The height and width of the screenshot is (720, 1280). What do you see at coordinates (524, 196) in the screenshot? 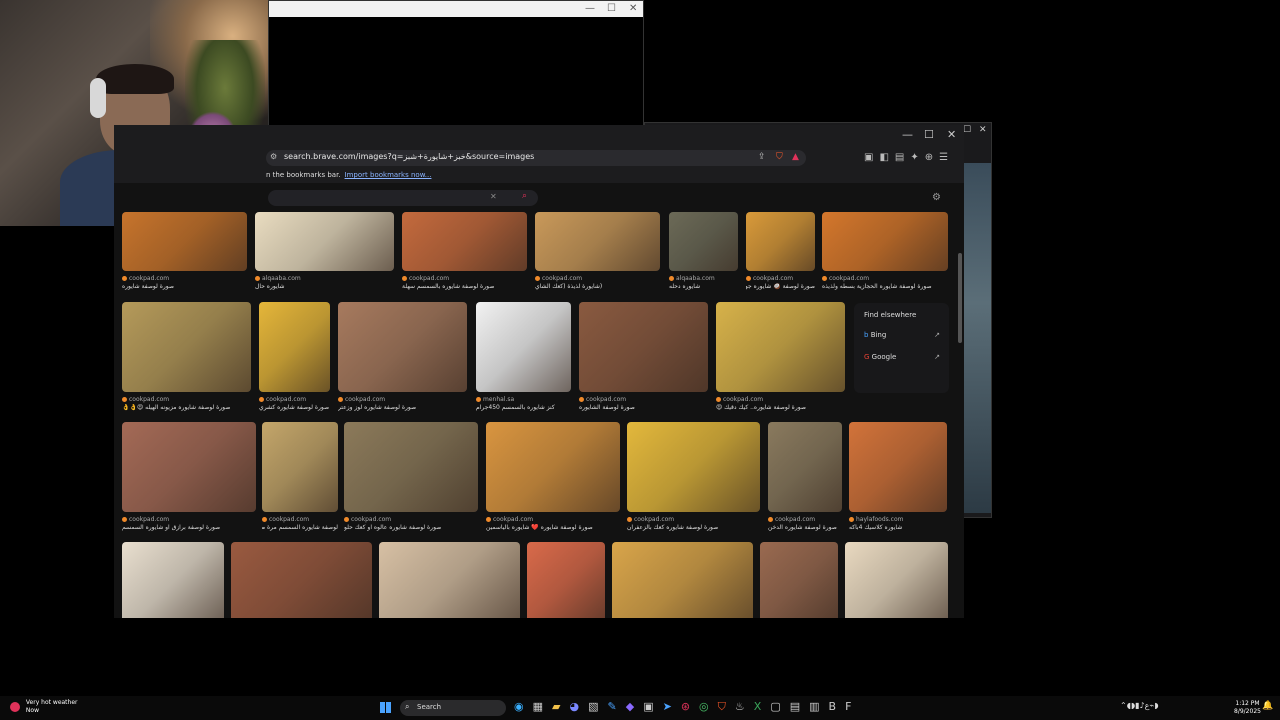
I see `search-icon: ⌕` at bounding box center [524, 196].